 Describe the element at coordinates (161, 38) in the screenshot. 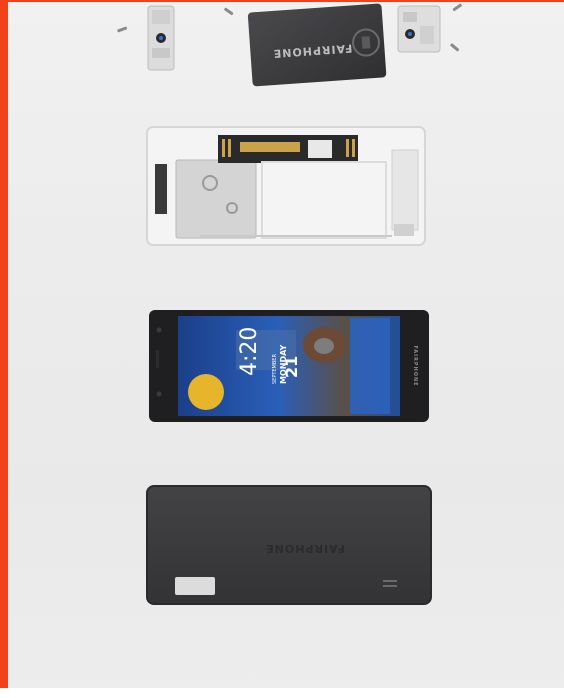

I see `camera-module-left` at that location.